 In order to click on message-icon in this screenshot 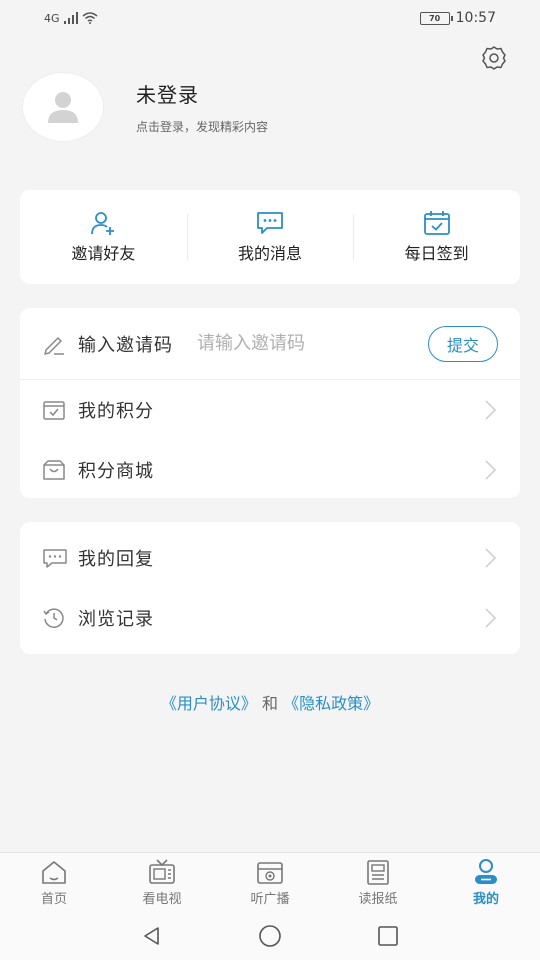, I will do `click(270, 223)`.